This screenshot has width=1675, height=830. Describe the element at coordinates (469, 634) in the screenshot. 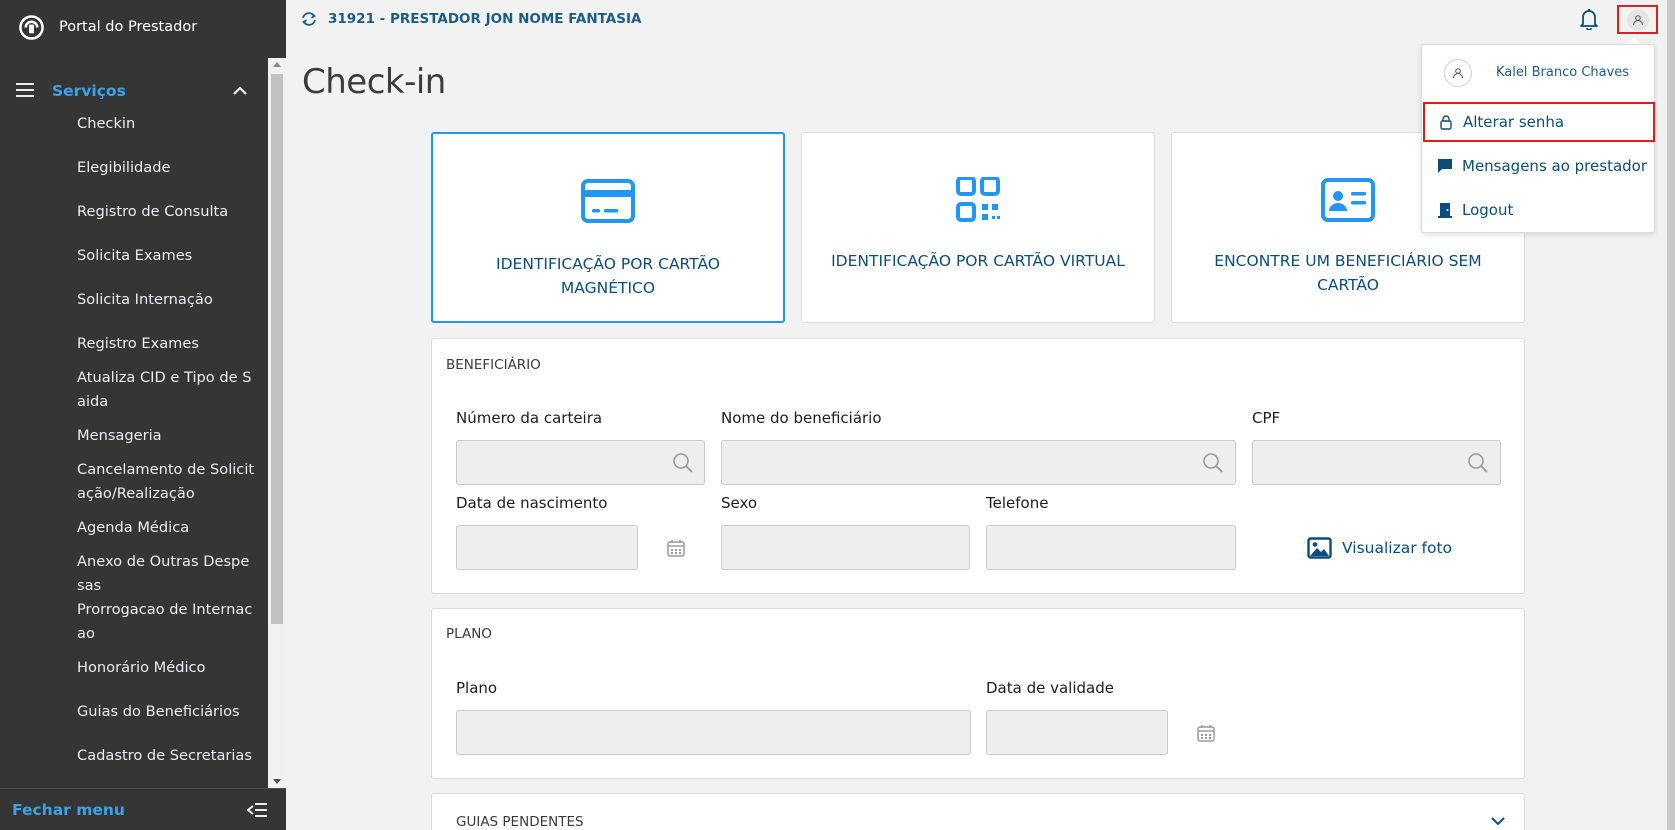

I see `plano-title: PLANO` at that location.